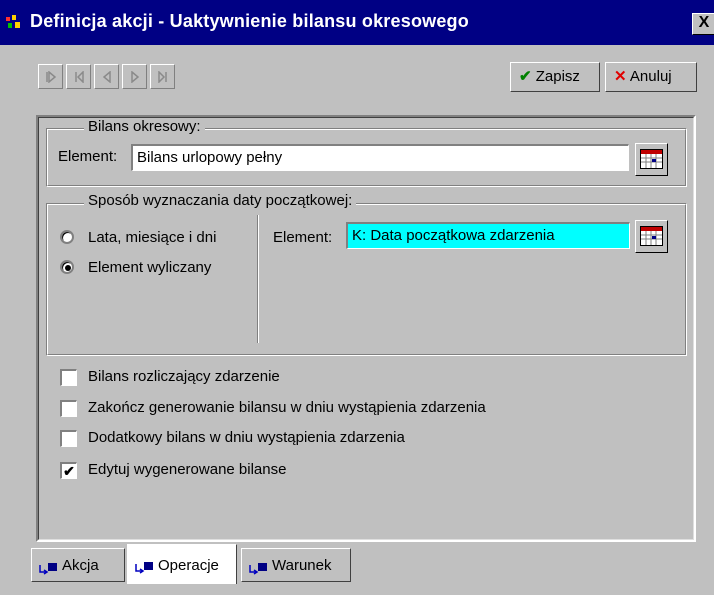  I want to click on first-button, so click(50, 76).